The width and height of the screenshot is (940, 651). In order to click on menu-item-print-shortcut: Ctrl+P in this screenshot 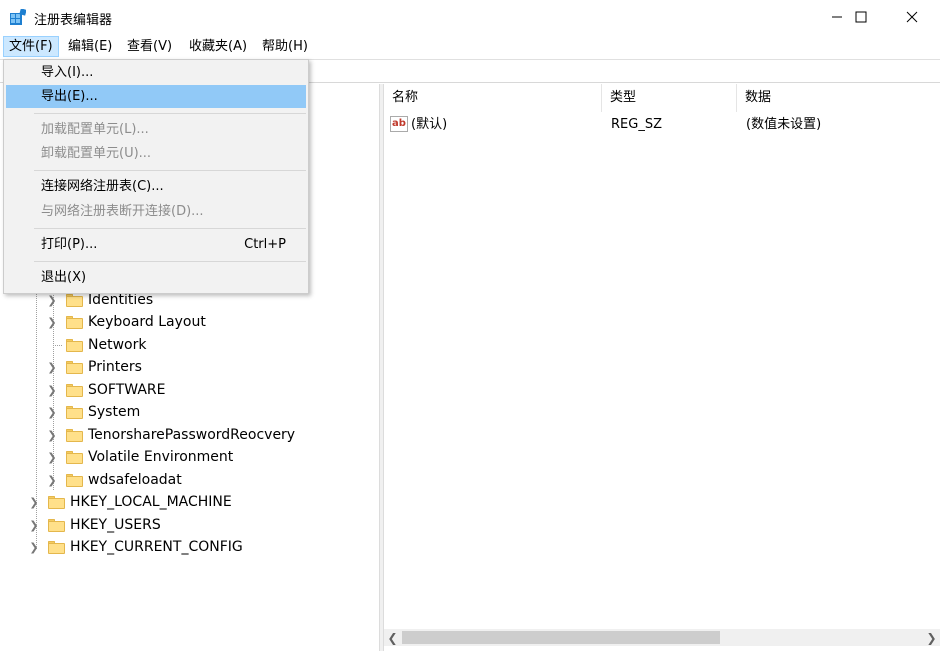, I will do `click(265, 244)`.